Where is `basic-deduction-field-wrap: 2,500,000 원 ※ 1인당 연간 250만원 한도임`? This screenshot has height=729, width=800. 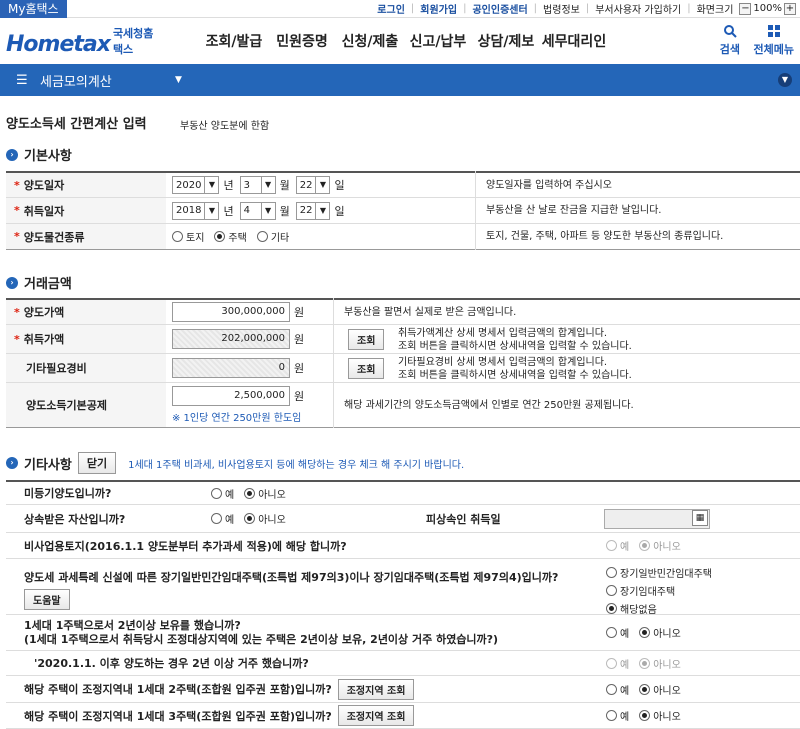
basic-deduction-field-wrap: 2,500,000 원 ※ 1인당 연간 250만원 한도임 is located at coordinates (241, 405).